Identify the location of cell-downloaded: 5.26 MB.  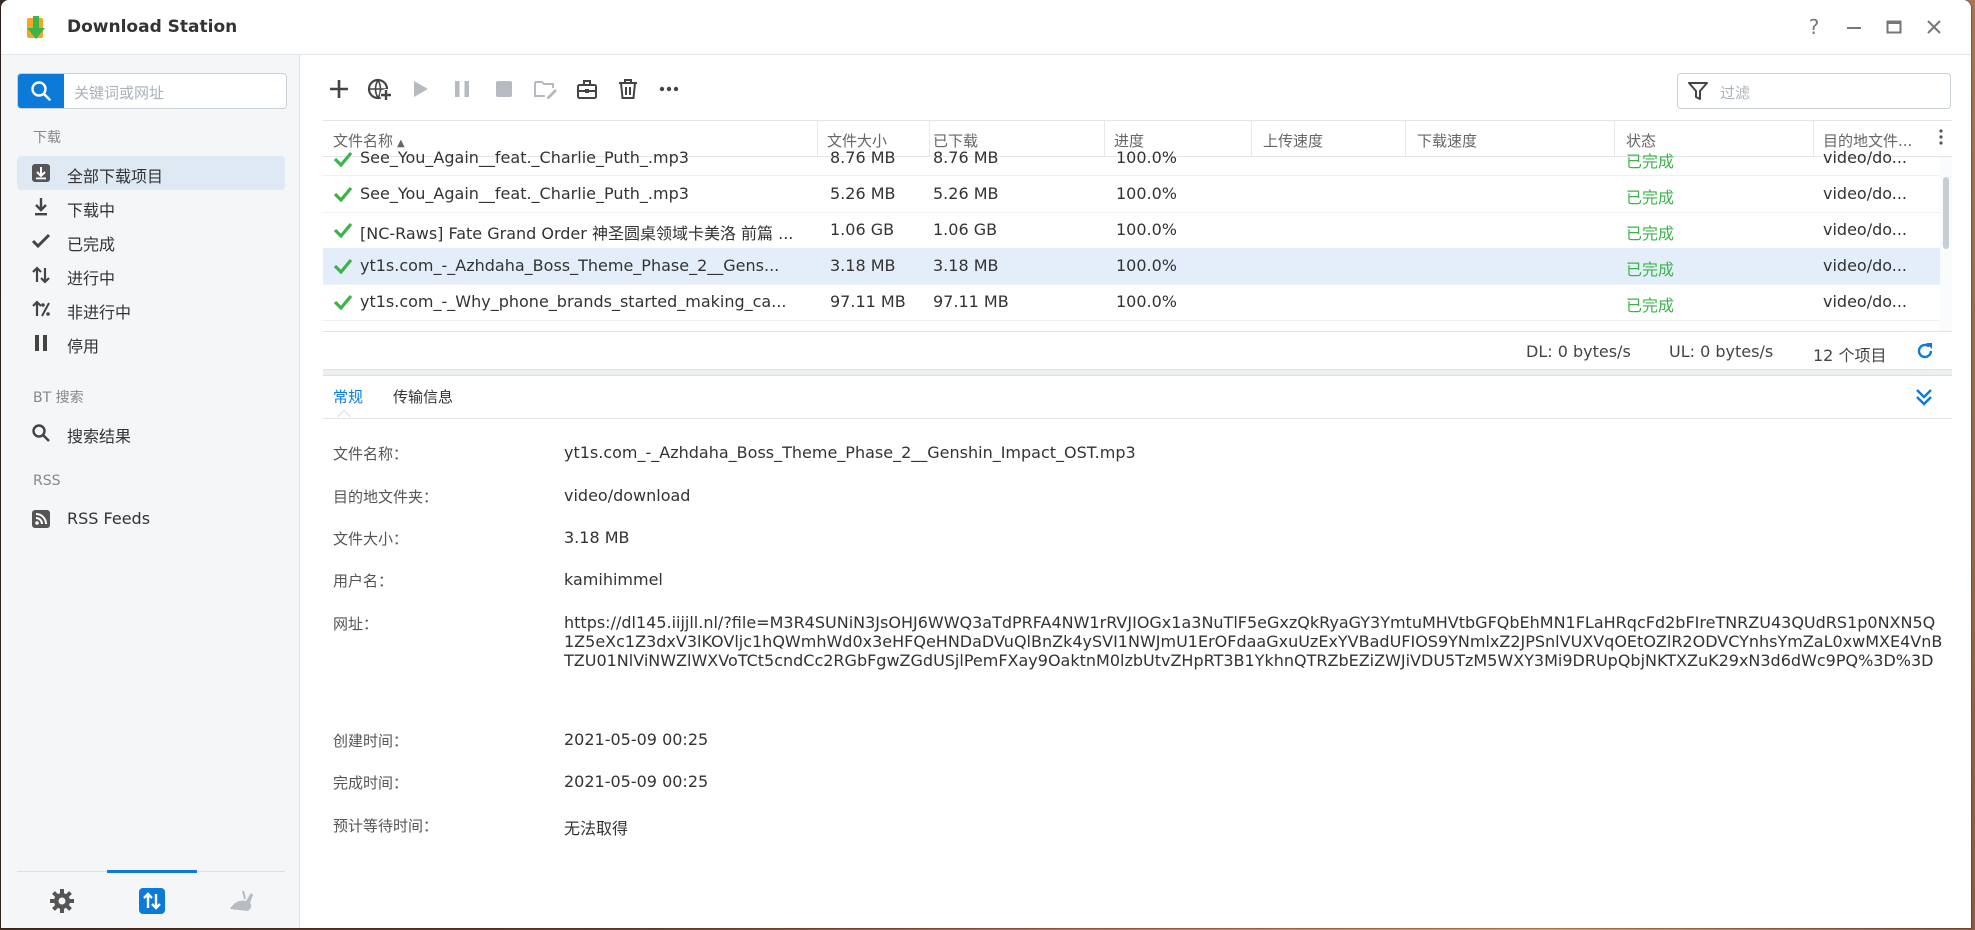
(966, 193).